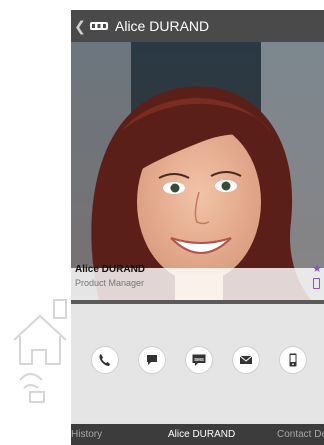 Image resolution: width=324 pixels, height=445 pixels. I want to click on top-action-bar: ❮ Alice DURAND, so click(197, 26).